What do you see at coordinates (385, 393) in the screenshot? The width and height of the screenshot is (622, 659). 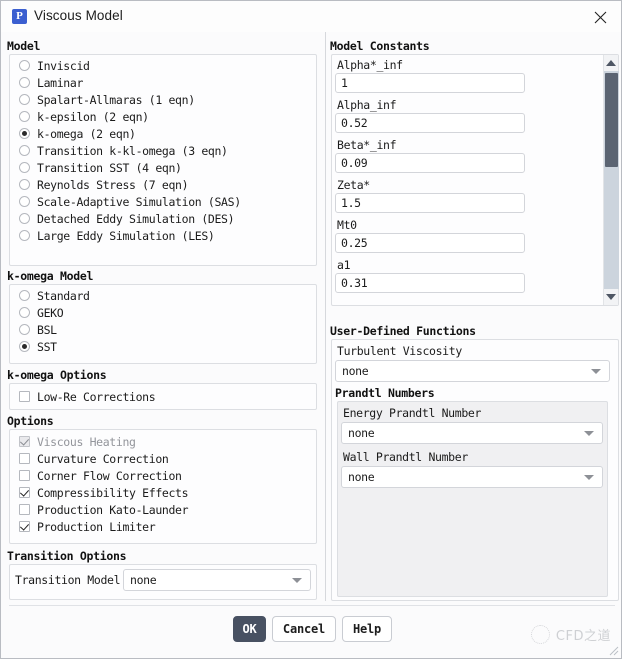 I see `prandtl-numbers-group-title: Prandtl Numbers` at bounding box center [385, 393].